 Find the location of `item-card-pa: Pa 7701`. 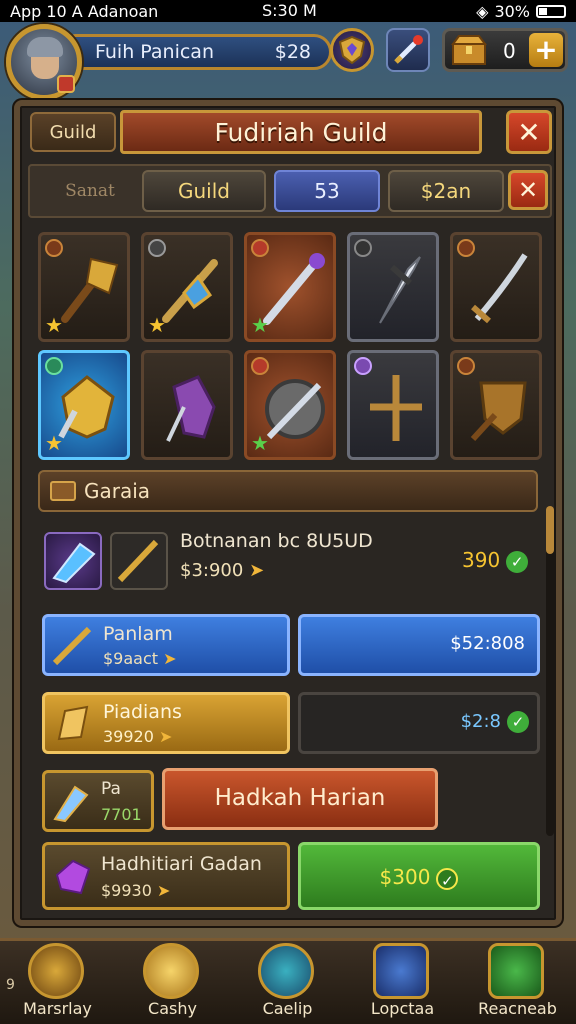

item-card-pa: Pa 7701 is located at coordinates (98, 801).